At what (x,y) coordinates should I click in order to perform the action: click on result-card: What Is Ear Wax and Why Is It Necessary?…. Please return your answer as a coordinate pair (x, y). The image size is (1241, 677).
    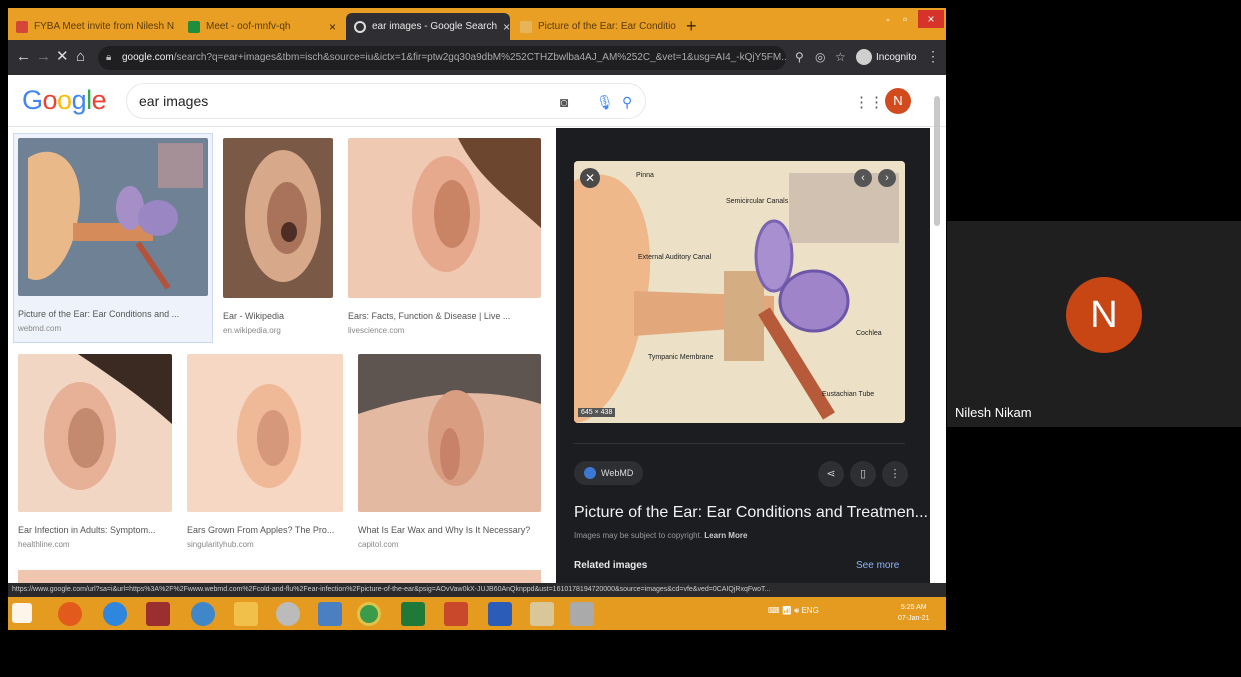
    Looking at the image, I should click on (449, 451).